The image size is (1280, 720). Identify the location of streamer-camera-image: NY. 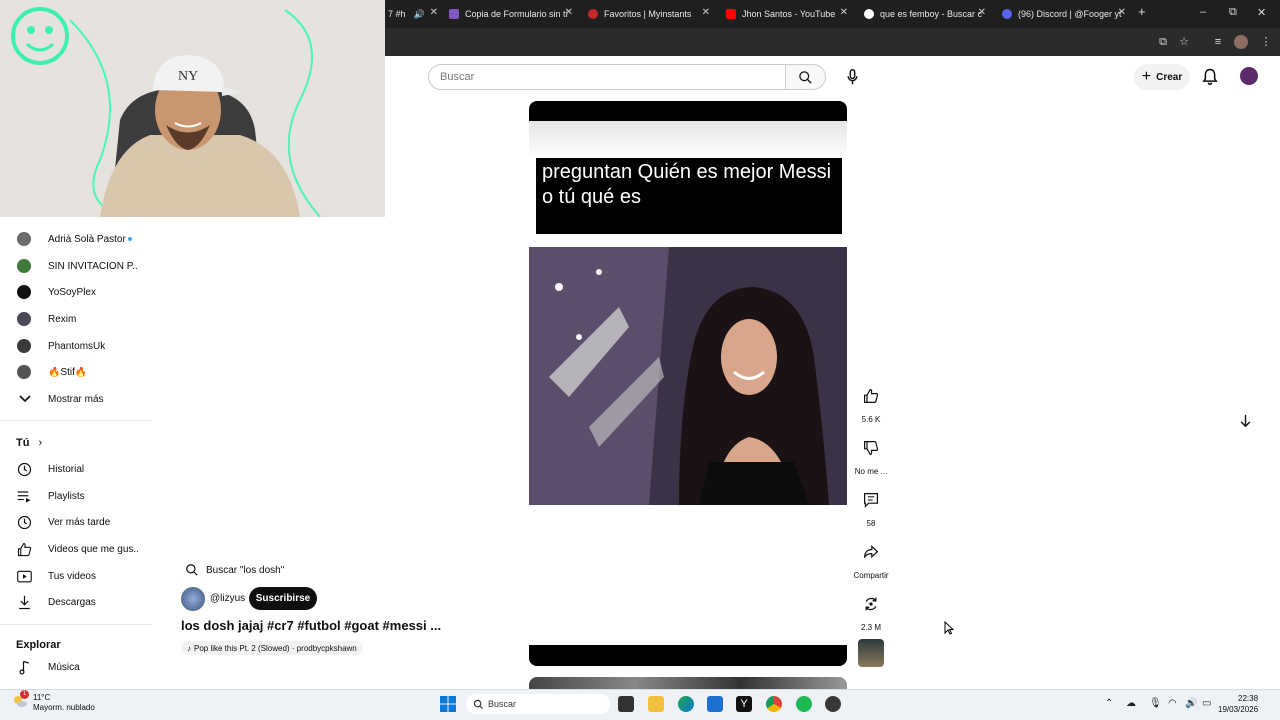
(192, 108).